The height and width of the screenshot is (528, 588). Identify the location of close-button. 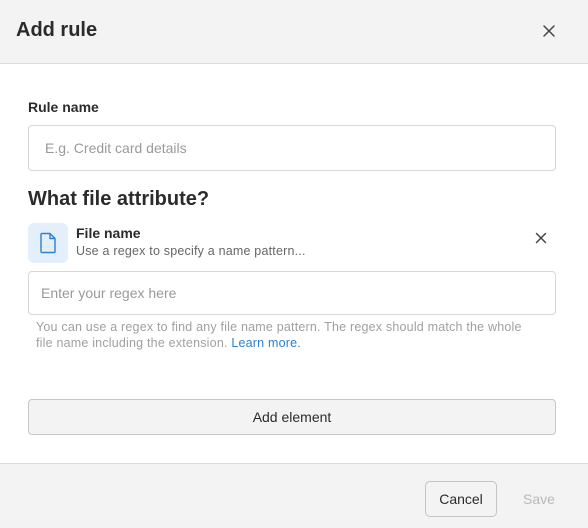
(549, 31).